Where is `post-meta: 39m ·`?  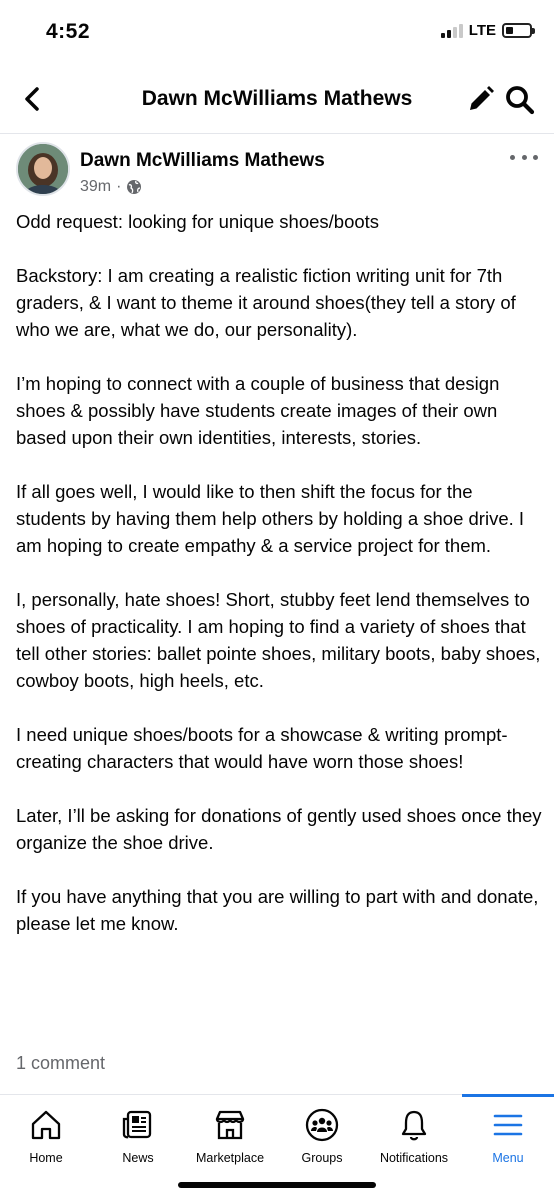 post-meta: 39m · is located at coordinates (111, 187).